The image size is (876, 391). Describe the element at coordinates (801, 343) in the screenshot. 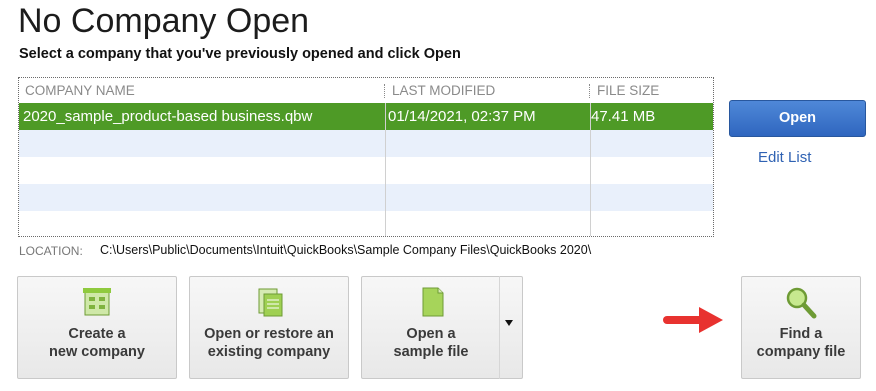

I see `tile-label: Find a company file` at that location.